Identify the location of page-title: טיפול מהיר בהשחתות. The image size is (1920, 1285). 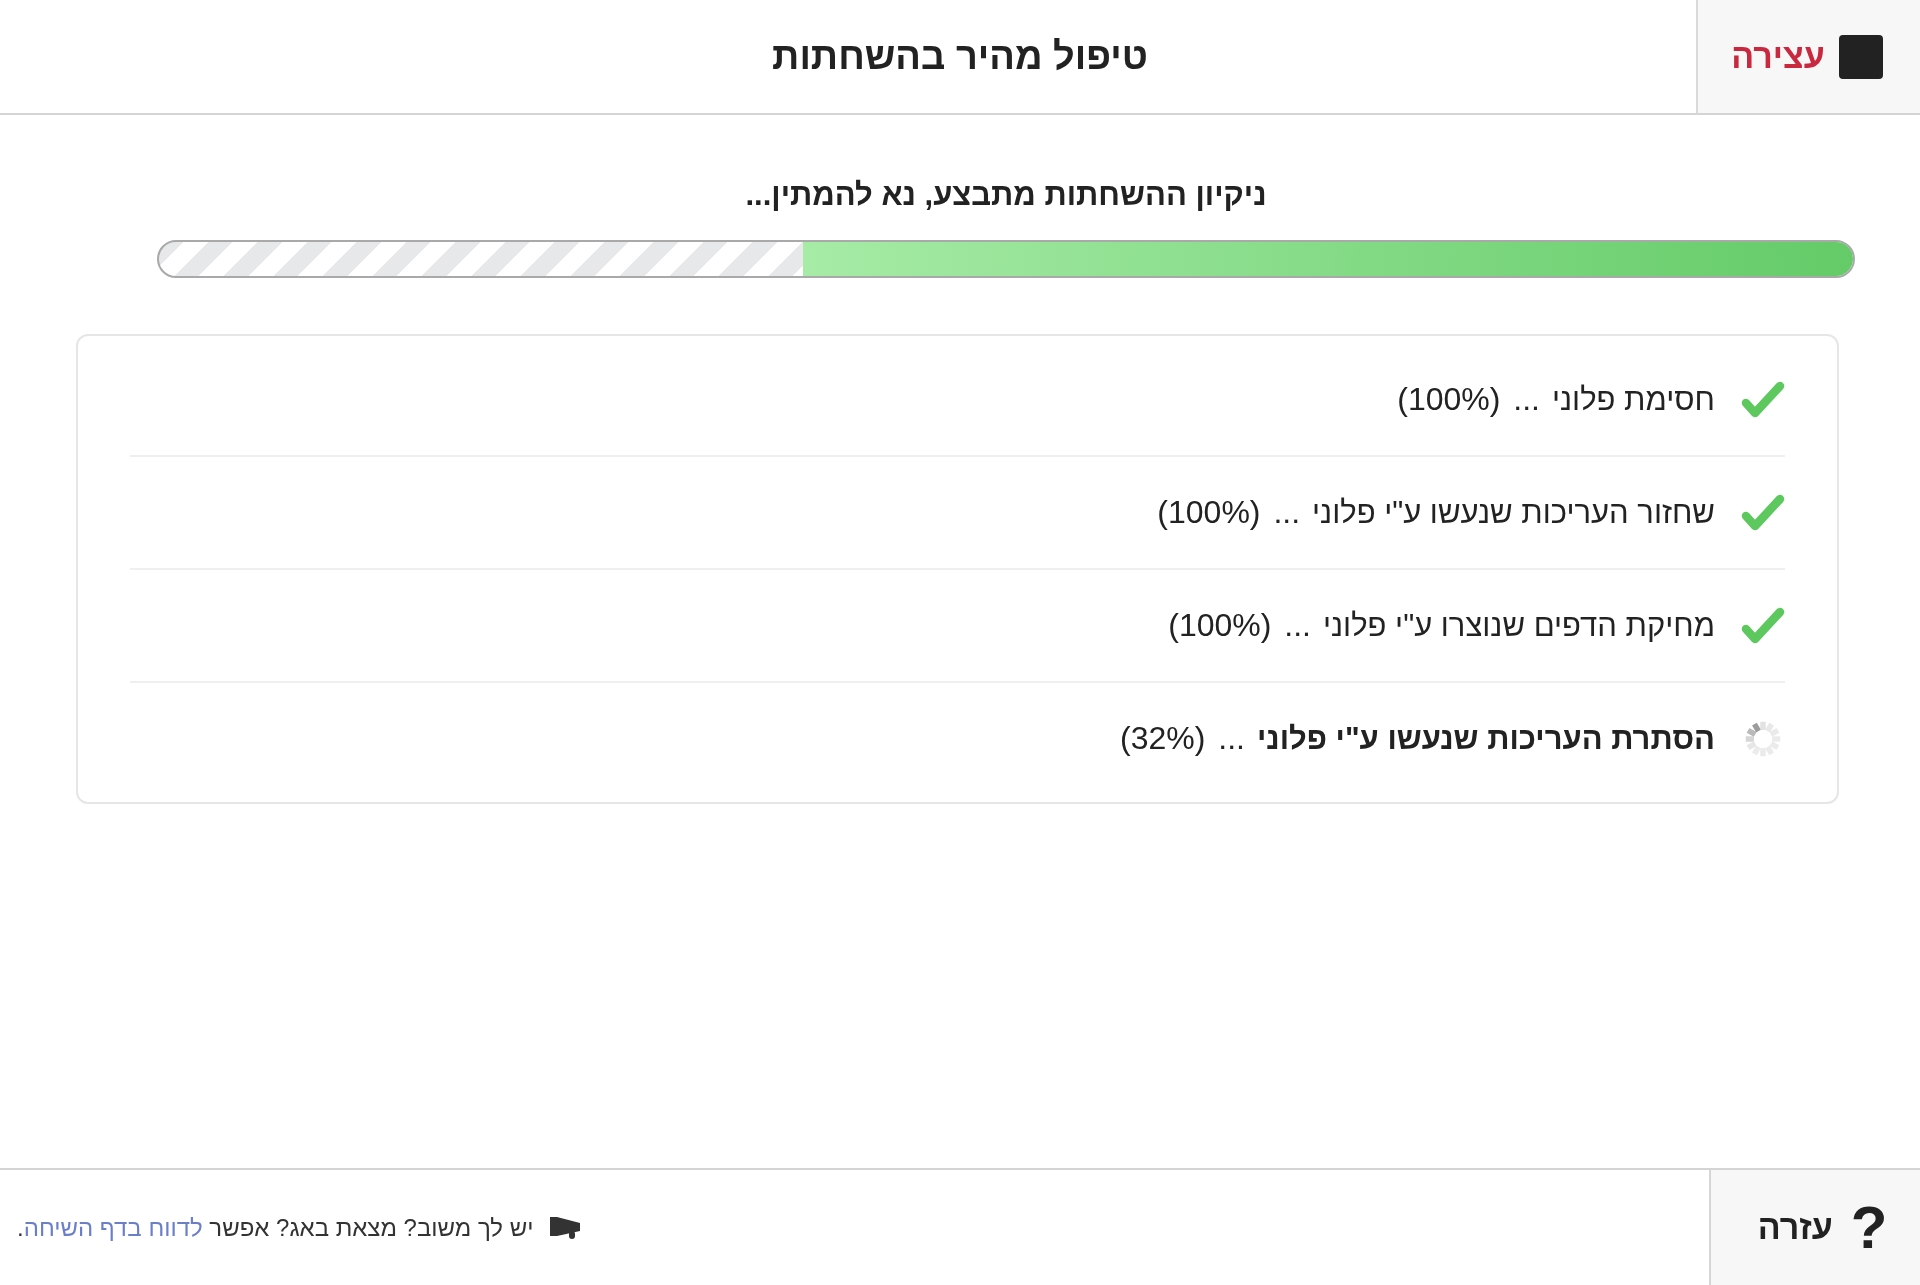
(960, 56).